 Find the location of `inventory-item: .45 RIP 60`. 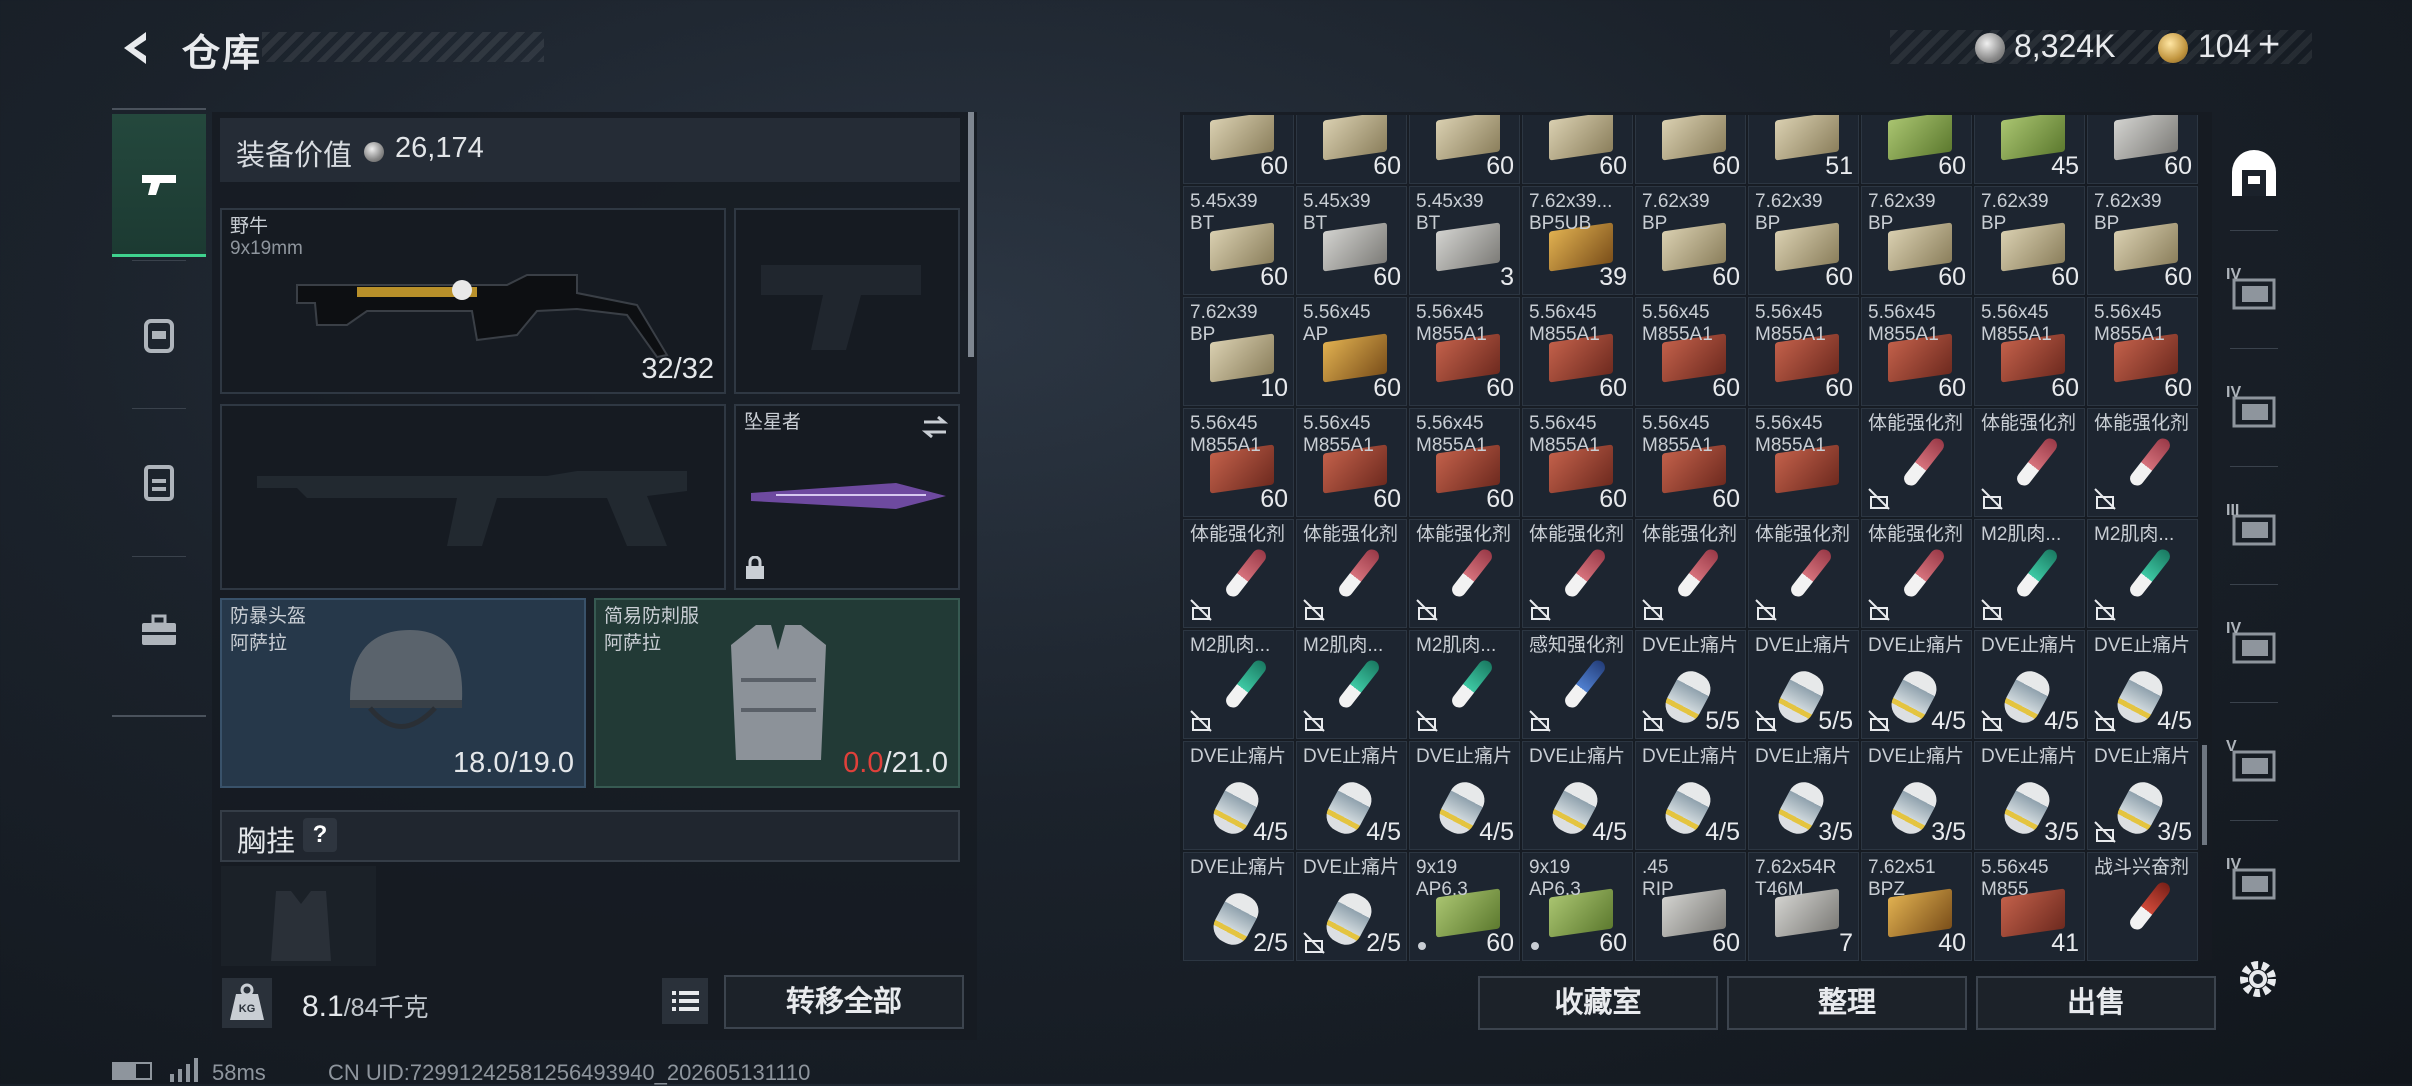

inventory-item: .45 RIP 60 is located at coordinates (1690, 906).